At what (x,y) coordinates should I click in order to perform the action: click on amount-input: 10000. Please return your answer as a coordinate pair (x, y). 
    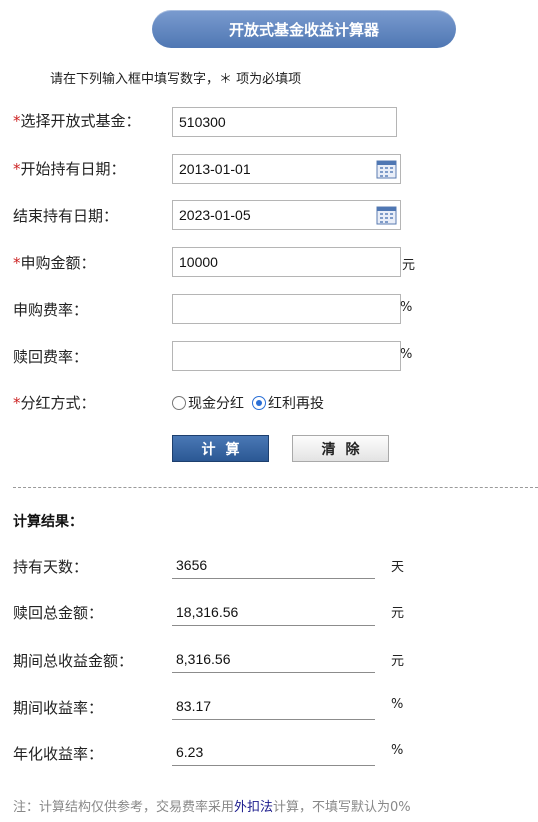
    Looking at the image, I should click on (286, 262).